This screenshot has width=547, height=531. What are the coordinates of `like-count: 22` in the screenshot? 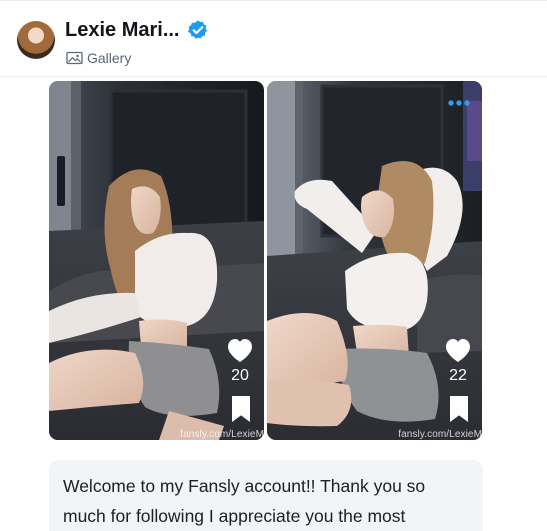 It's located at (458, 375).